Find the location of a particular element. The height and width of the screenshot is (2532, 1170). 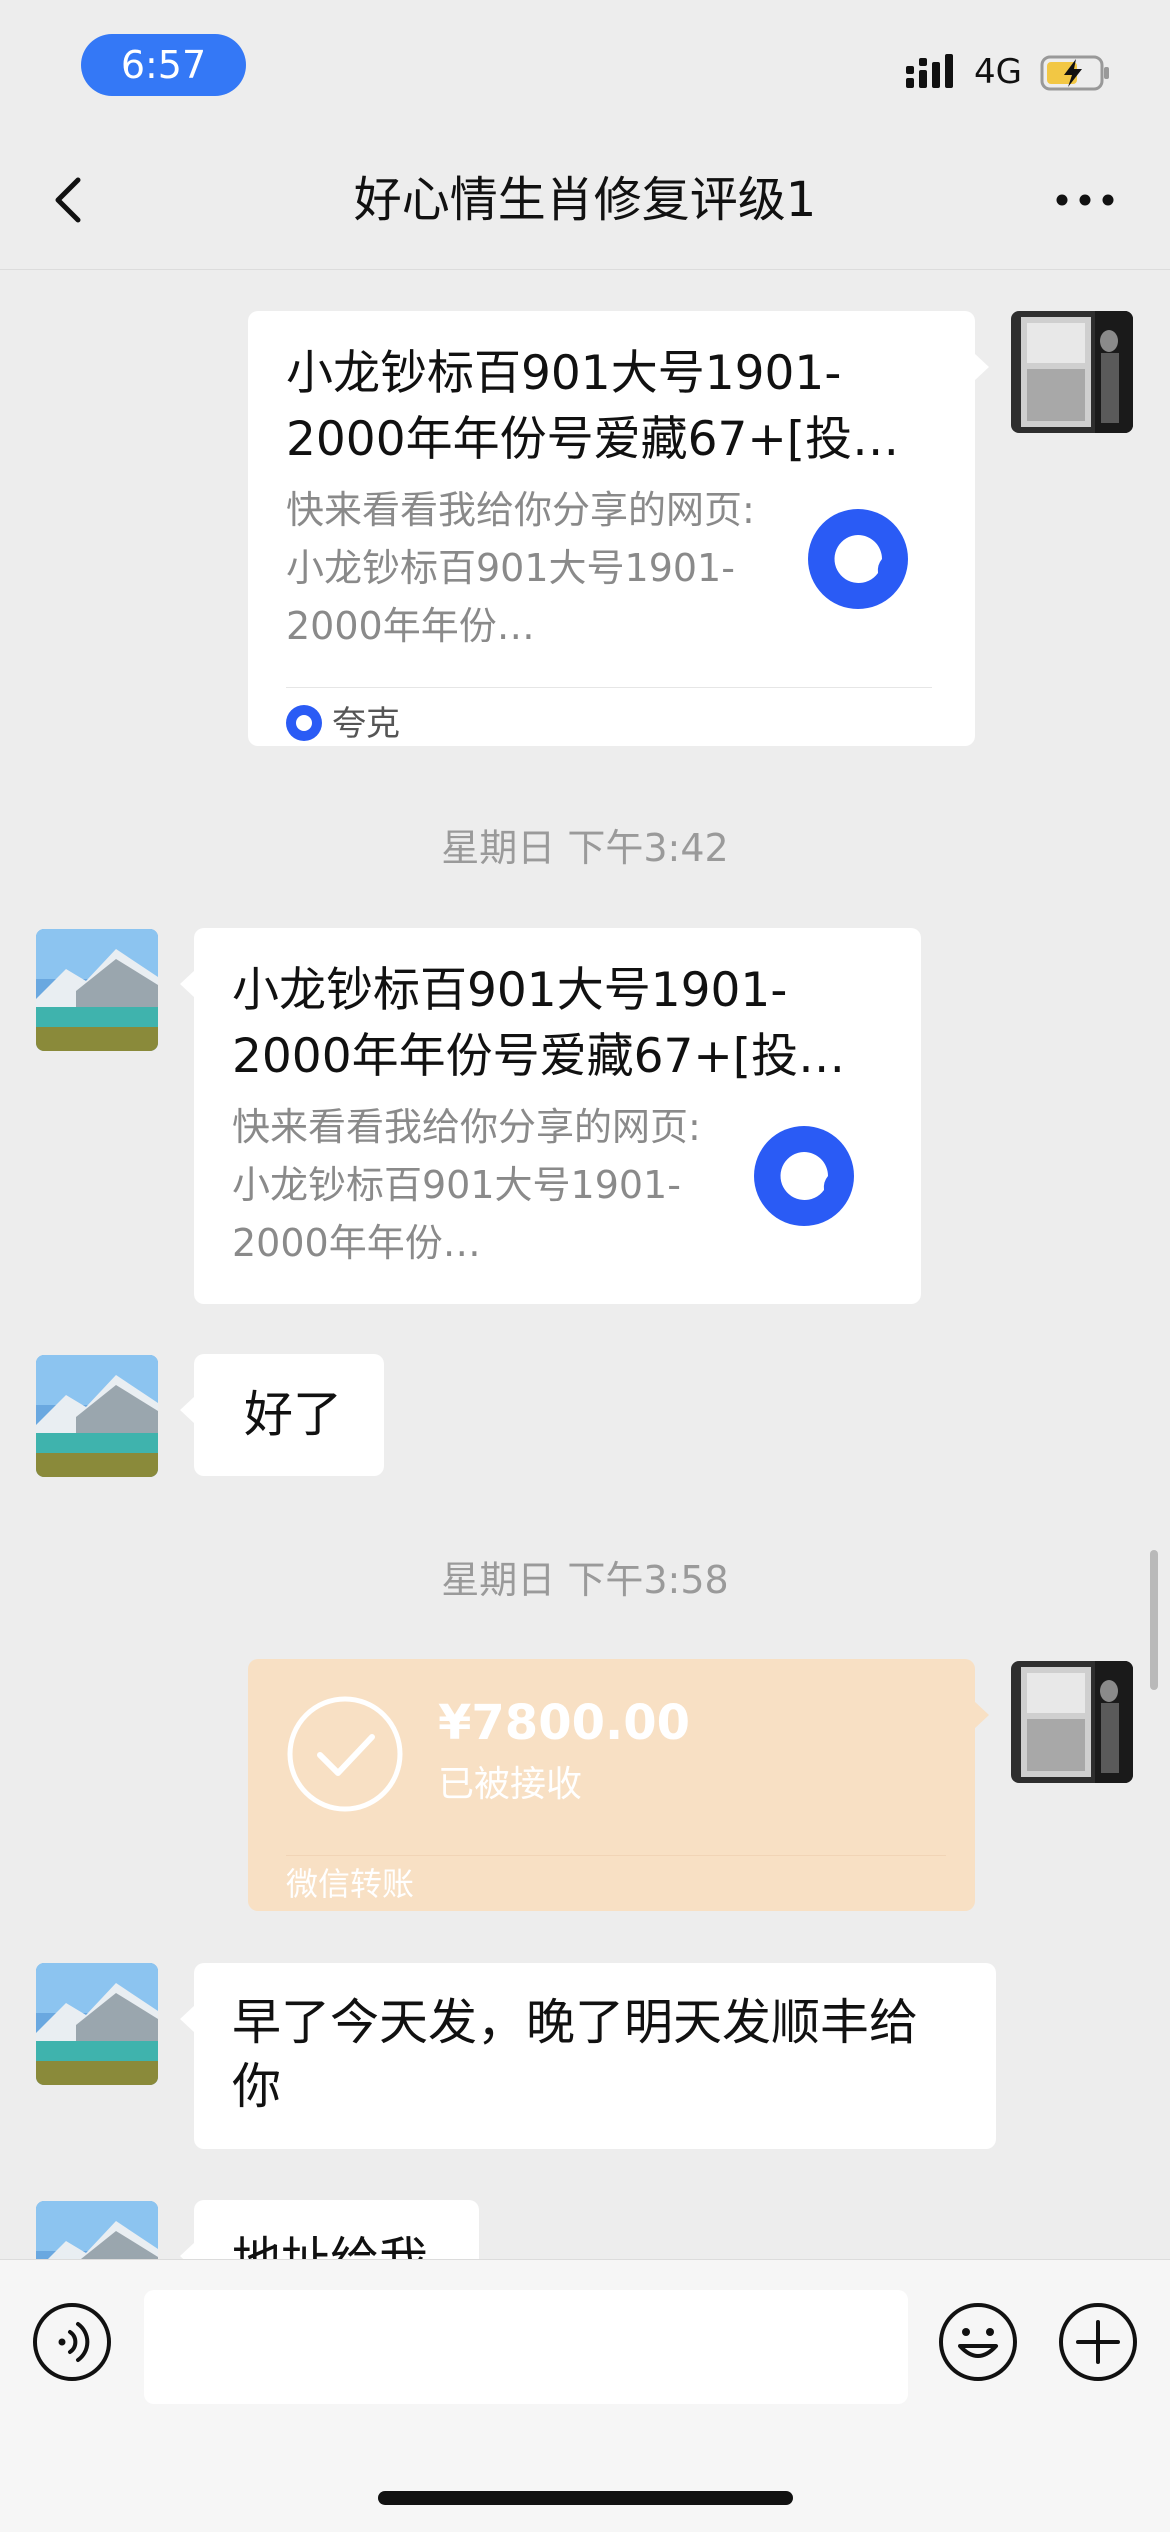

chat-title: 好心情生肖修复评级1 is located at coordinates (585, 200).